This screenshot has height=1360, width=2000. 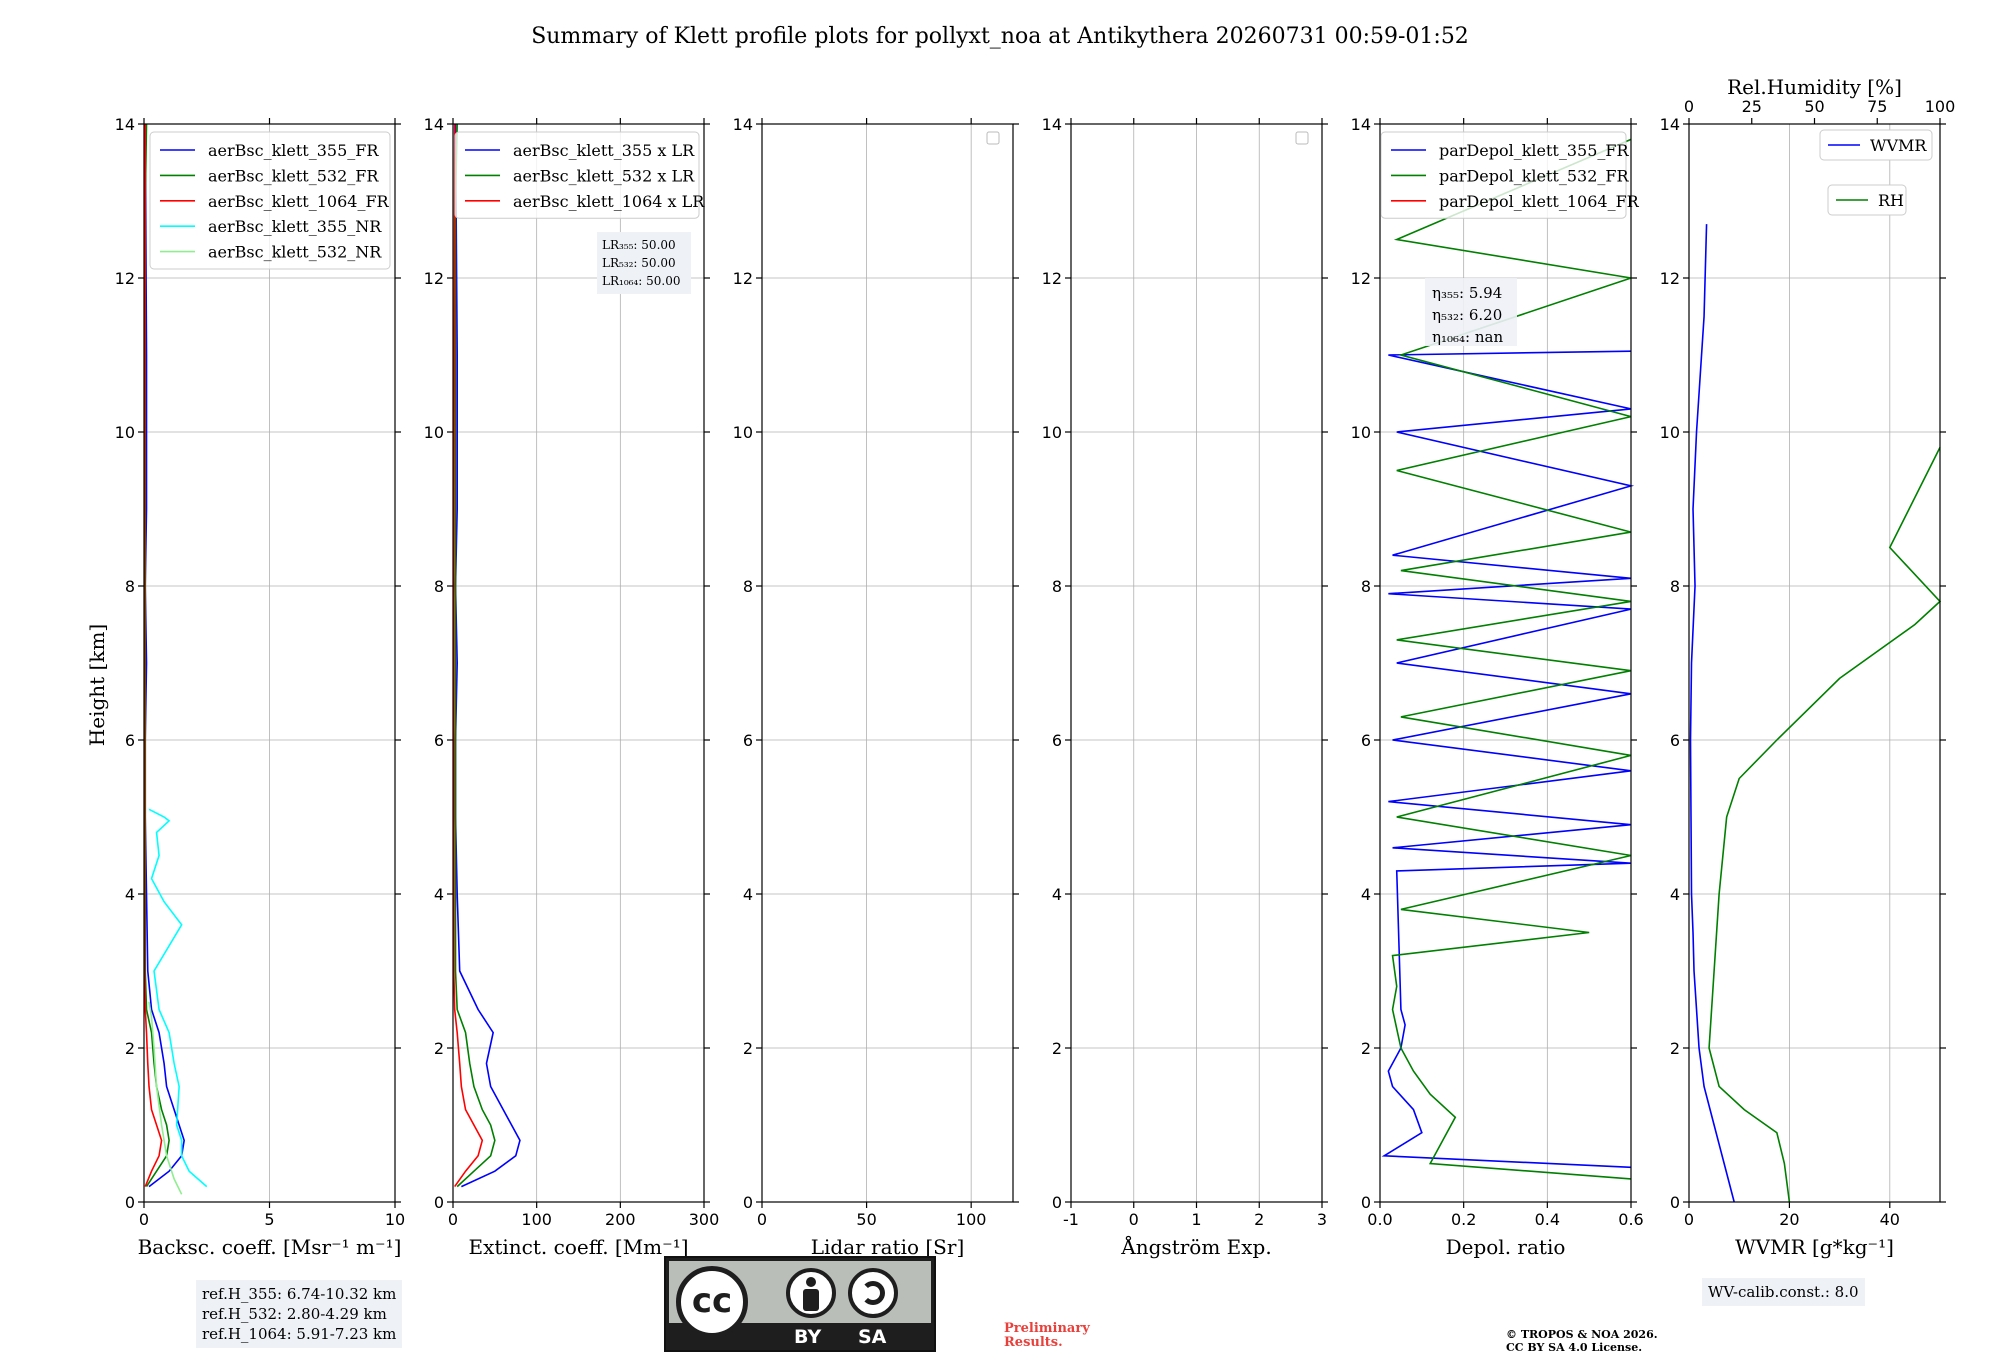 I want to click on x-axis-label: WVMR [g*kg⁻¹], so click(x=1814, y=1247).